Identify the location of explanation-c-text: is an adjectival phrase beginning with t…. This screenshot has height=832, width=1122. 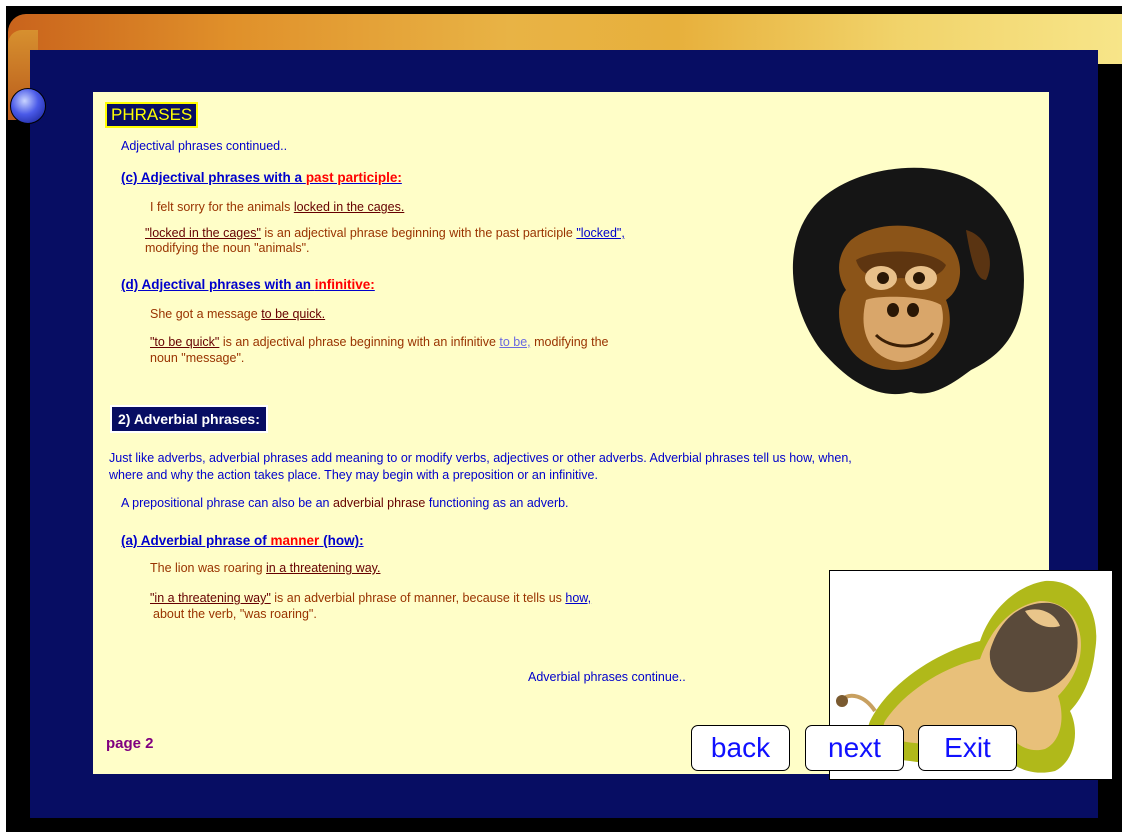
(418, 233).